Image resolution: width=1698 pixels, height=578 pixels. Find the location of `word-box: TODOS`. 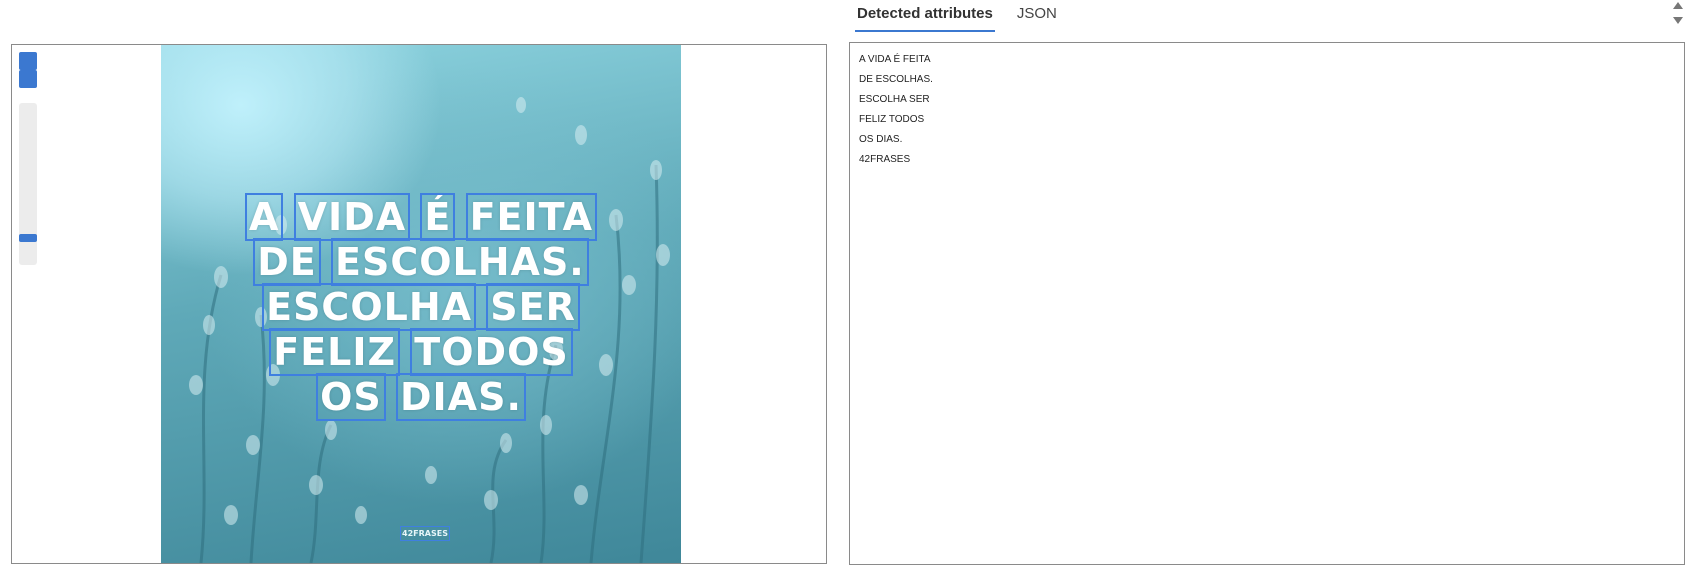

word-box: TODOS is located at coordinates (491, 352).